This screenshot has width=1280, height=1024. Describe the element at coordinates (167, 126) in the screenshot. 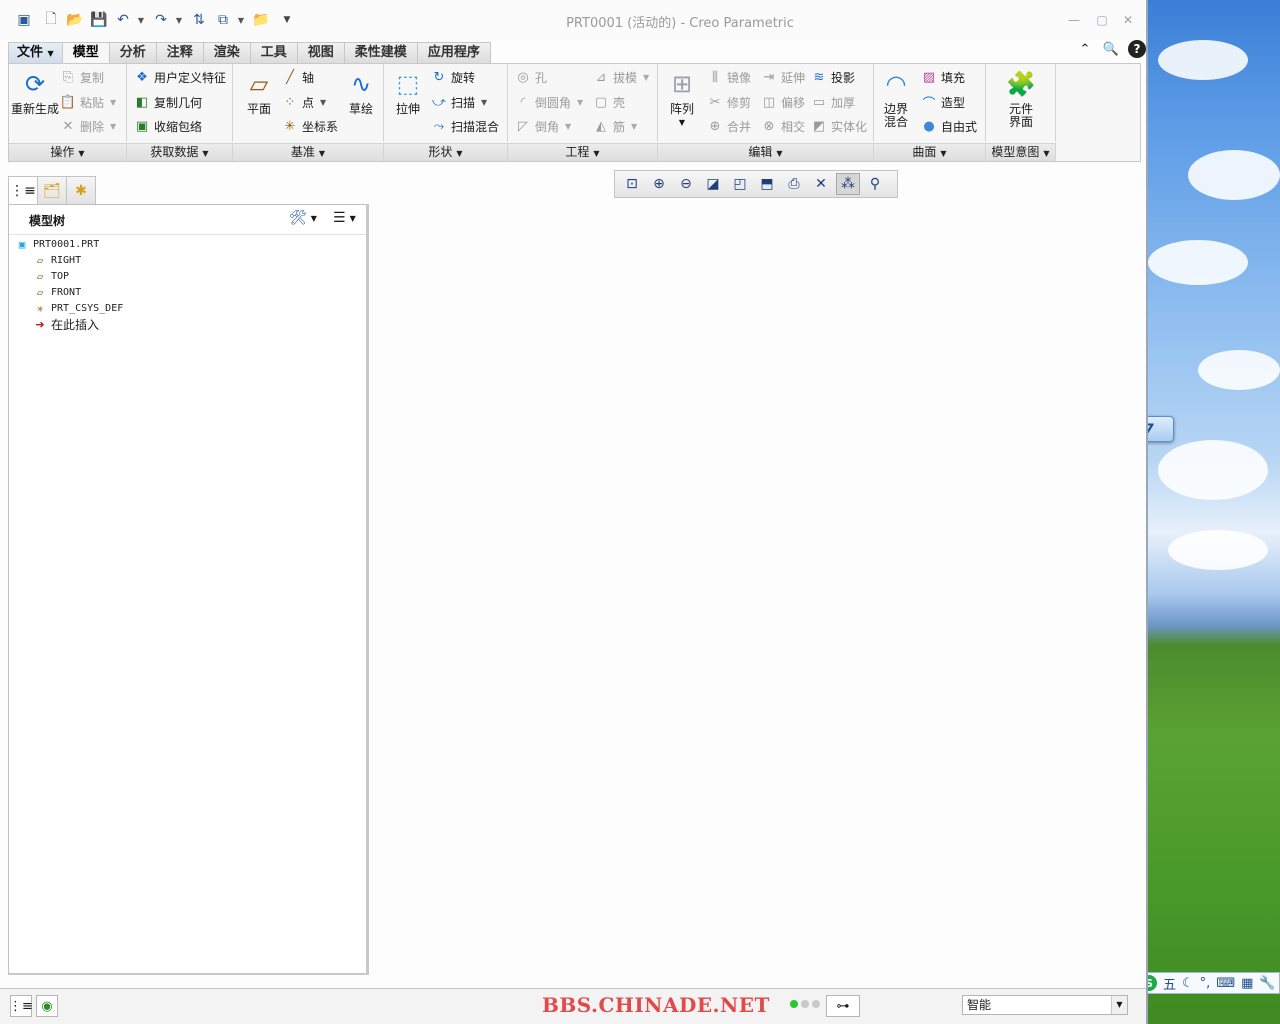

I see `shrinkwrap-button: ▣ 收缩包络` at that location.